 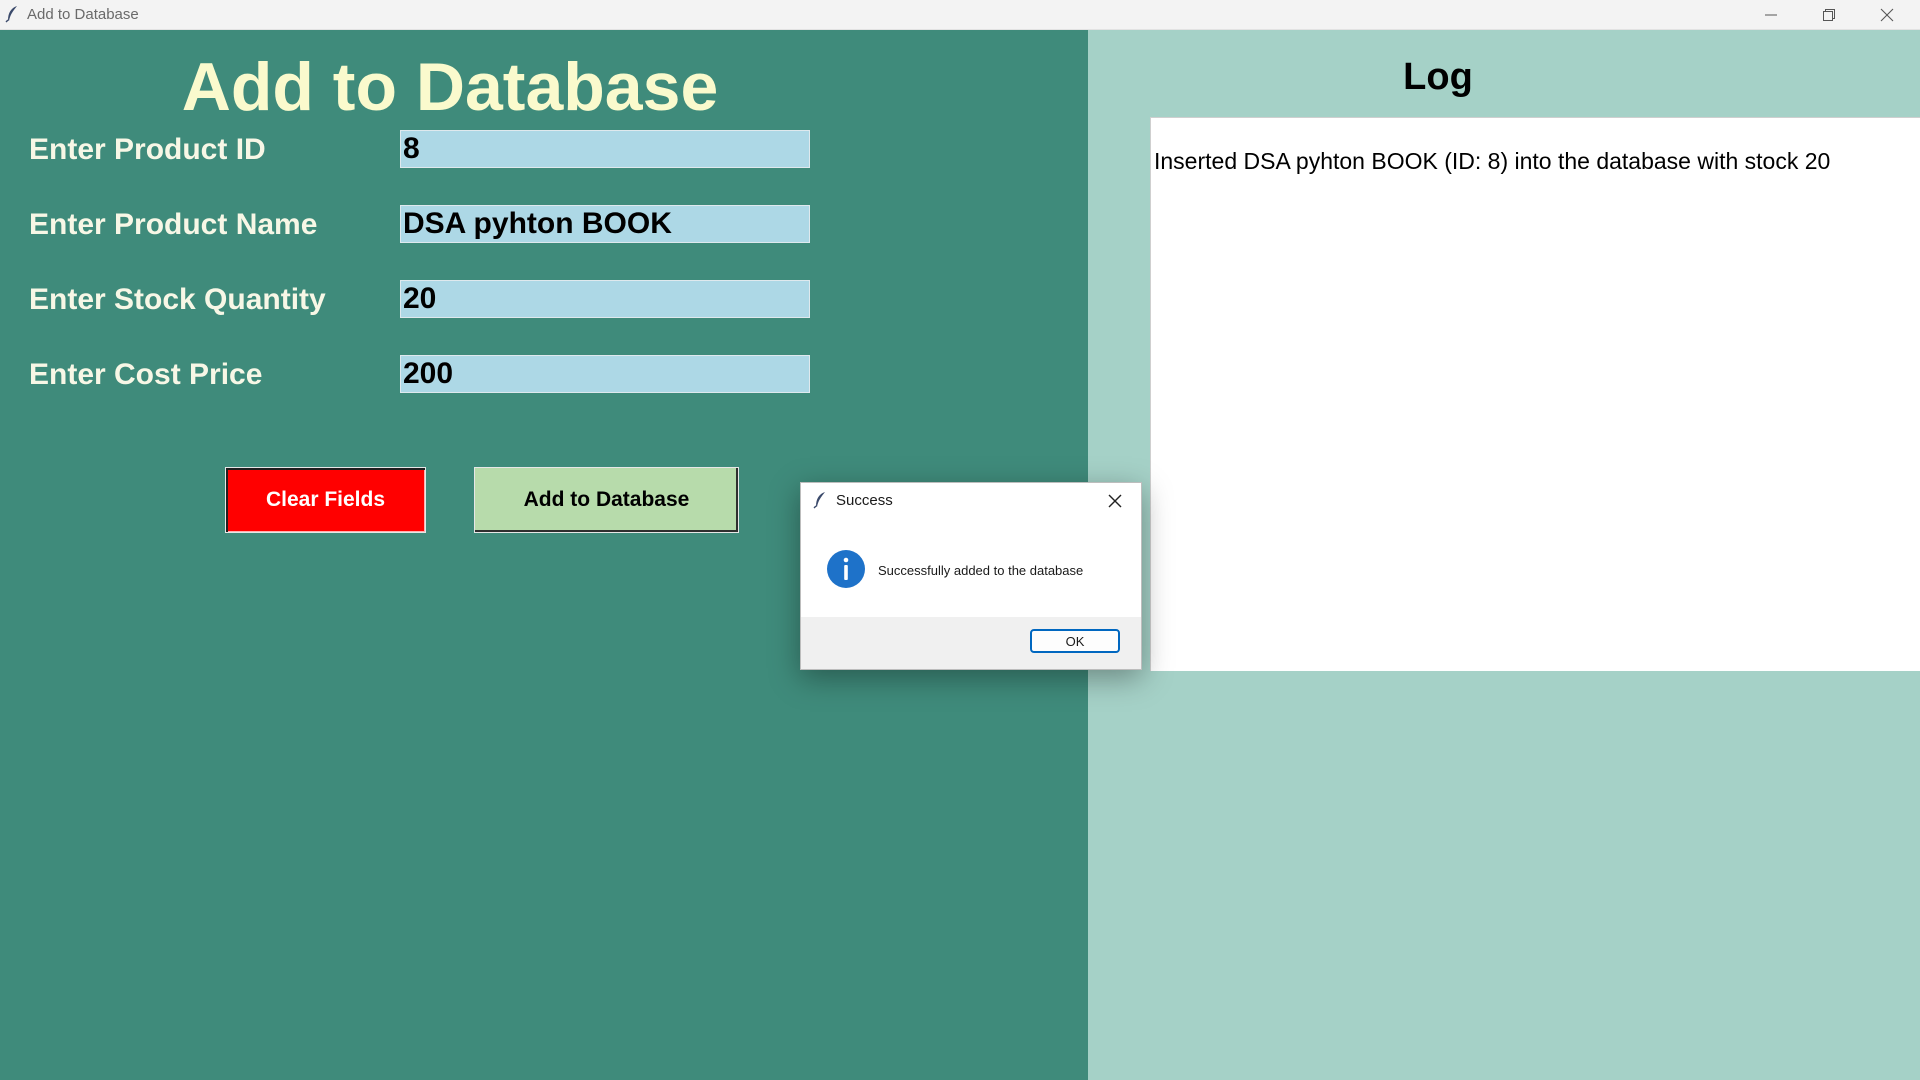 What do you see at coordinates (971, 643) in the screenshot?
I see `dialog-footer: OK` at bounding box center [971, 643].